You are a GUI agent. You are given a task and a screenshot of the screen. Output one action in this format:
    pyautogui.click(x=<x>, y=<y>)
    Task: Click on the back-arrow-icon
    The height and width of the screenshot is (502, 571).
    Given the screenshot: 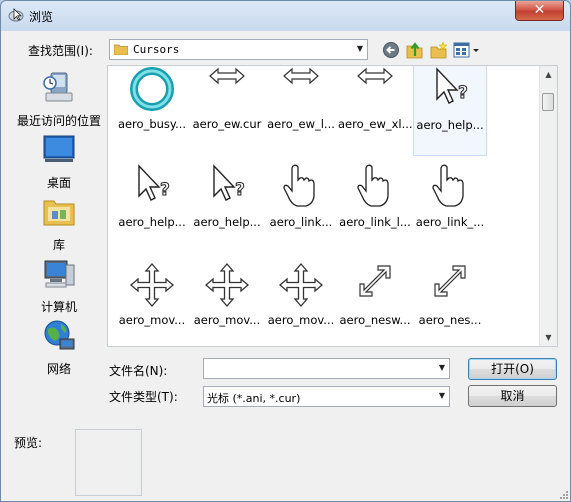 What is the action you would take?
    pyautogui.click(x=391, y=50)
    